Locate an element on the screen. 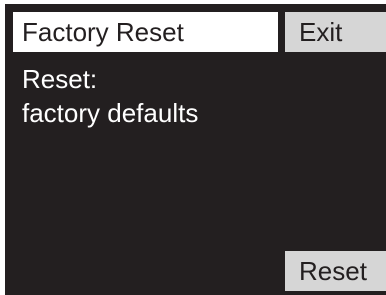 This screenshot has height=295, width=386. reset-button: Reset is located at coordinates (335, 271).